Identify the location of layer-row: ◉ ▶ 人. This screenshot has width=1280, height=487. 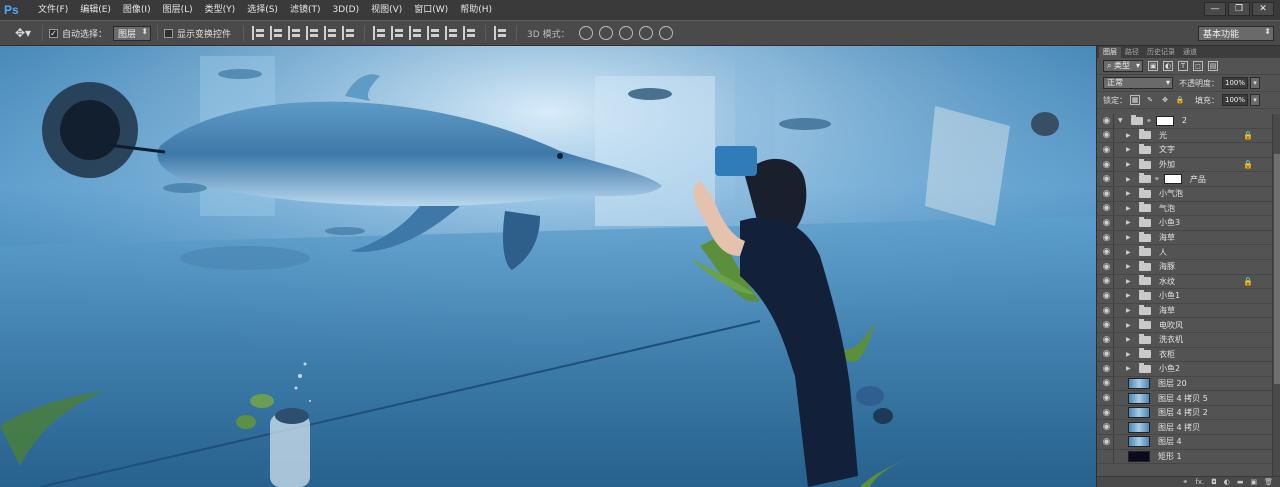
(1185, 252).